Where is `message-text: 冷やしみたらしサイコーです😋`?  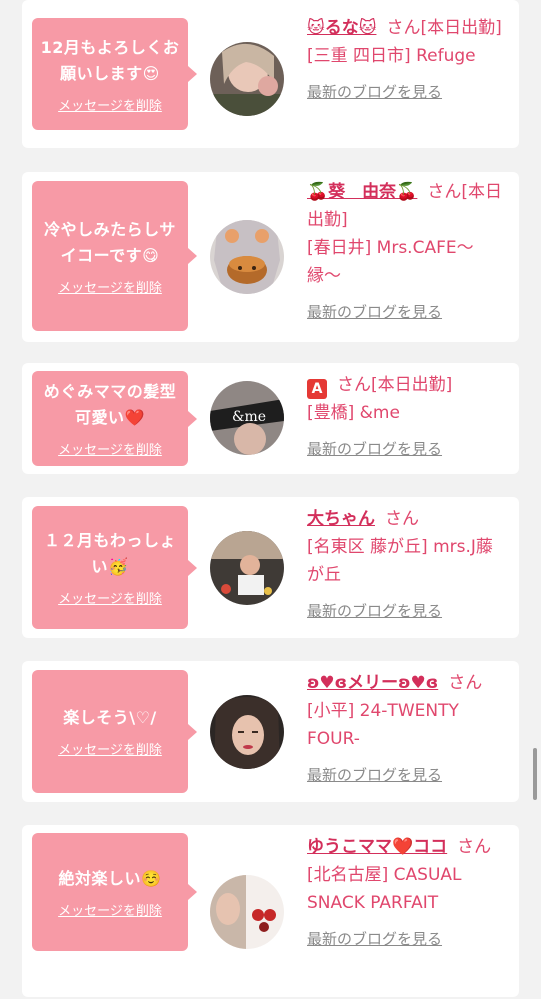 message-text: 冷やしみたらしサイコーです😋 is located at coordinates (110, 242).